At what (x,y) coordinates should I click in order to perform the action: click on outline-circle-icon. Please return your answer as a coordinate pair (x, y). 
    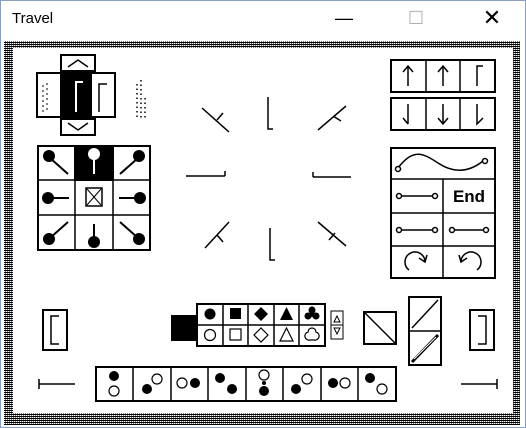
    Looking at the image, I should click on (210, 335).